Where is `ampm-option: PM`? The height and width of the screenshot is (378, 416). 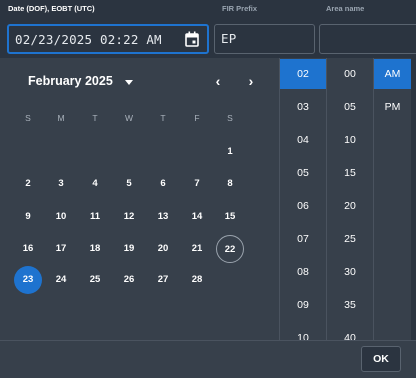
ampm-option: PM is located at coordinates (392, 107).